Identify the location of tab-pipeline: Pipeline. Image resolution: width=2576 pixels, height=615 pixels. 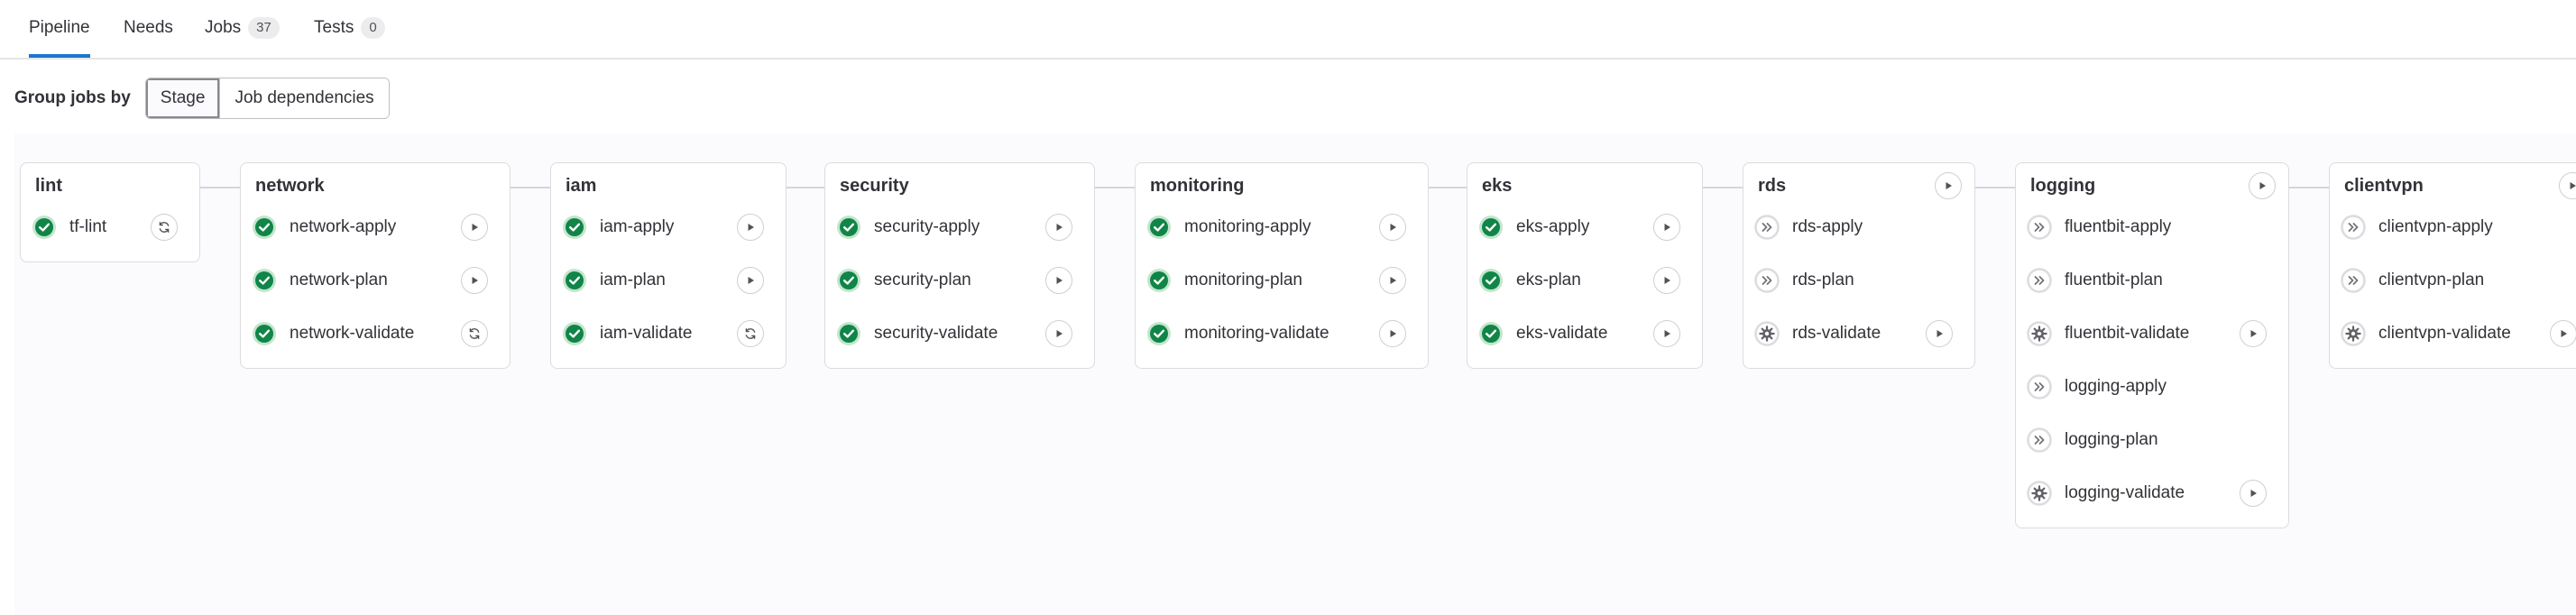
(59, 36).